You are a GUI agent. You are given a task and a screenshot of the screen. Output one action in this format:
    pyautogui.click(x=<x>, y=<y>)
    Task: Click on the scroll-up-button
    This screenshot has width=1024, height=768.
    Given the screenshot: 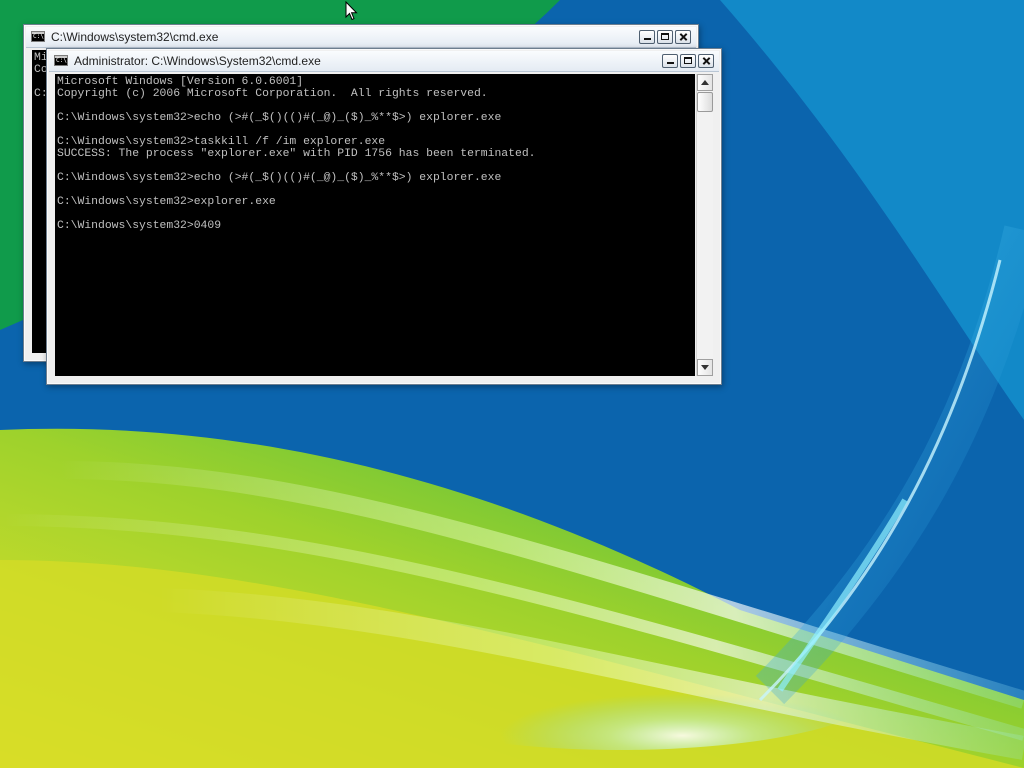 What is the action you would take?
    pyautogui.click(x=705, y=82)
    